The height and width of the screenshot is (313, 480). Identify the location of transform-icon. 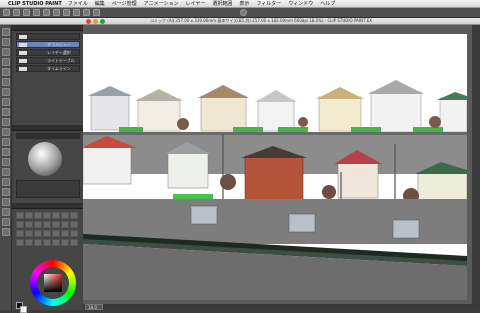
(66, 12).